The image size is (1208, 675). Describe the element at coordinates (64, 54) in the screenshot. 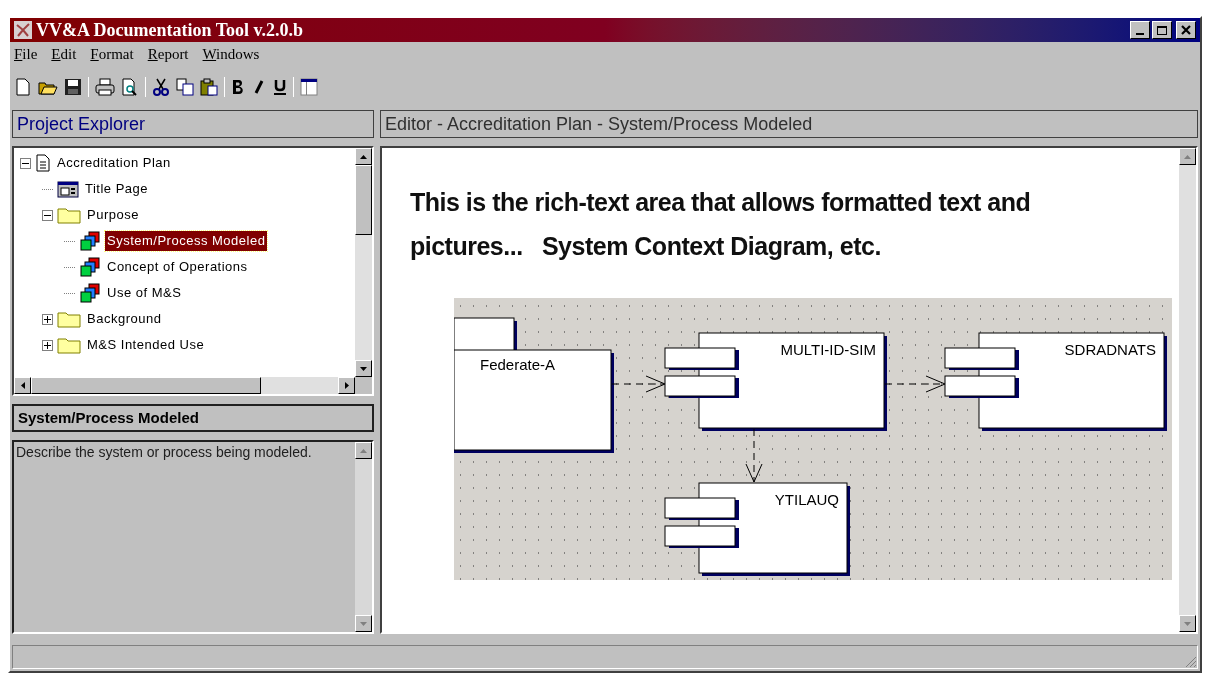

I see `menu-item: Edit` at that location.